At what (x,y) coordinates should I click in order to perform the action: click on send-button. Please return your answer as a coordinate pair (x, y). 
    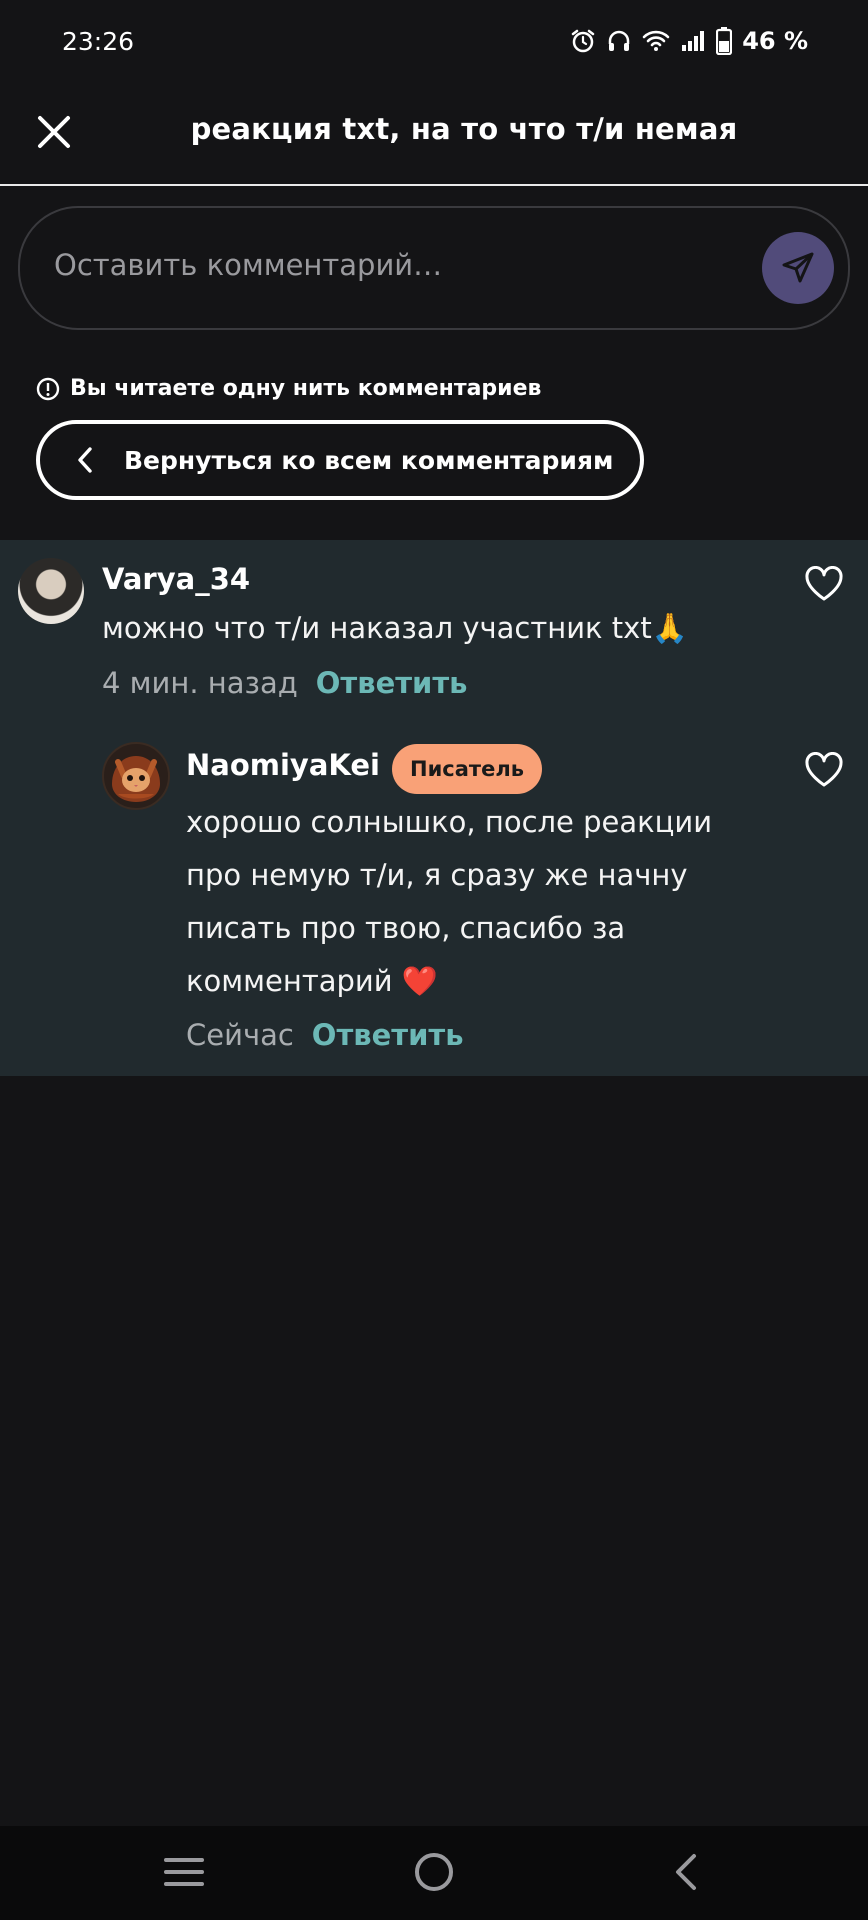
    Looking at the image, I should click on (798, 268).